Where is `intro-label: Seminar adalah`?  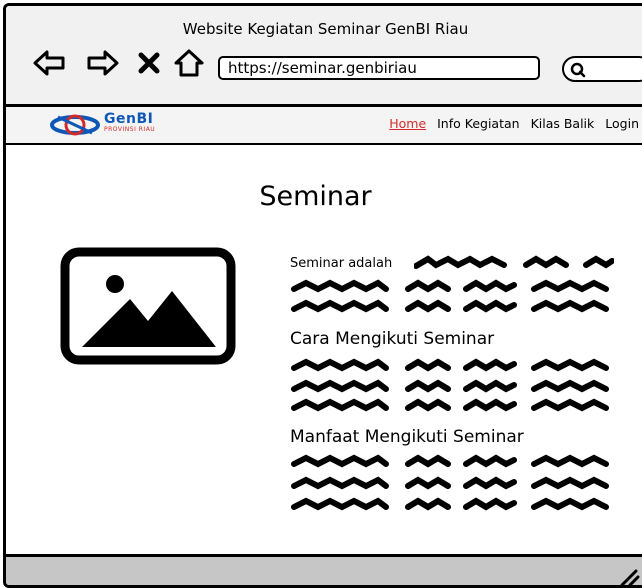
intro-label: Seminar adalah is located at coordinates (341, 263).